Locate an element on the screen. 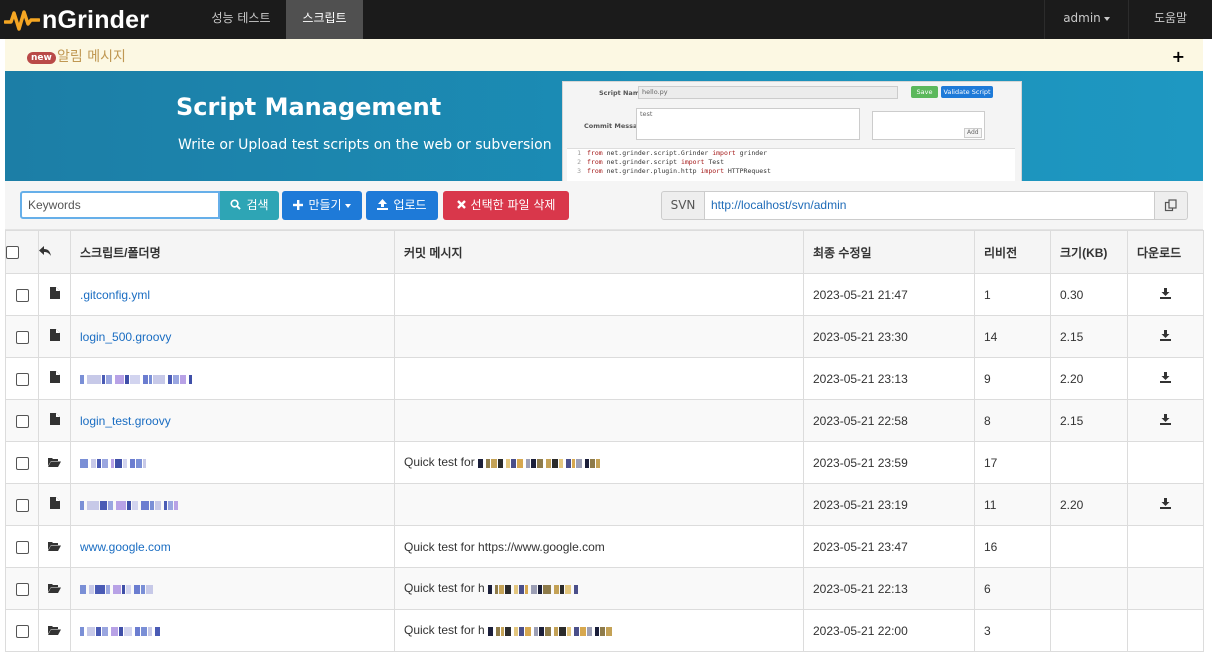 Image resolution: width=1212 pixels, height=661 pixels. svn-url-field: http://localhost/svn/admin is located at coordinates (930, 205).